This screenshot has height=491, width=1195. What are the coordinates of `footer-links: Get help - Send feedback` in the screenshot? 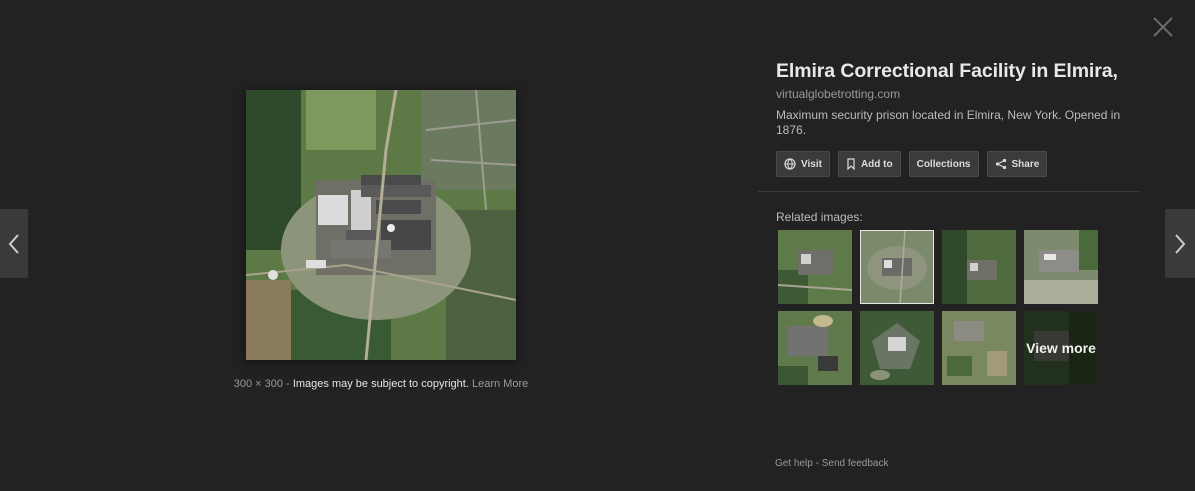 It's located at (831, 463).